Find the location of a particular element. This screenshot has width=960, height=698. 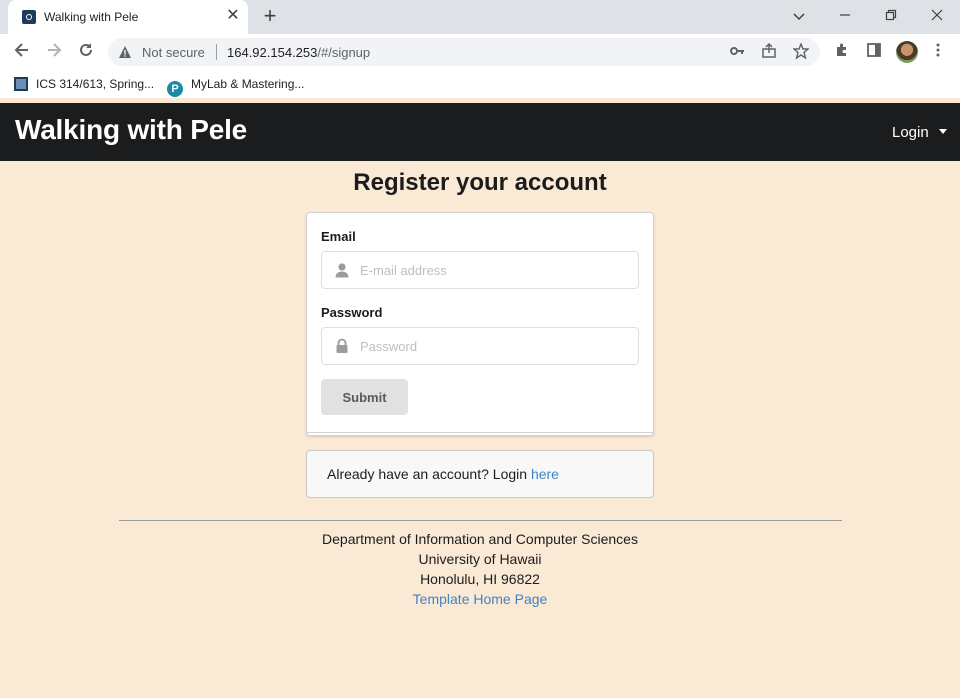

profile-avatar-icon is located at coordinates (907, 52).